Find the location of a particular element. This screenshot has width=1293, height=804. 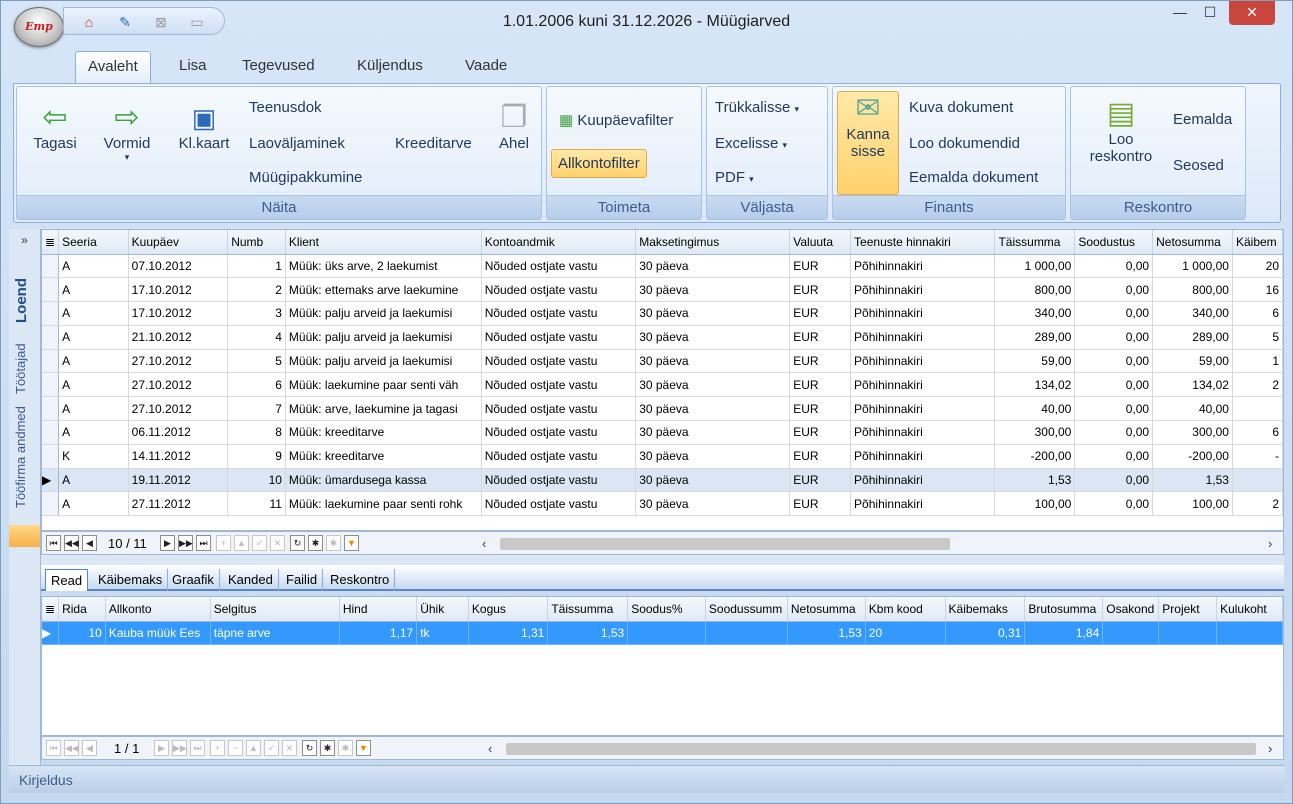

myygipakkumine-button: Müügipakkumine is located at coordinates (305, 177).